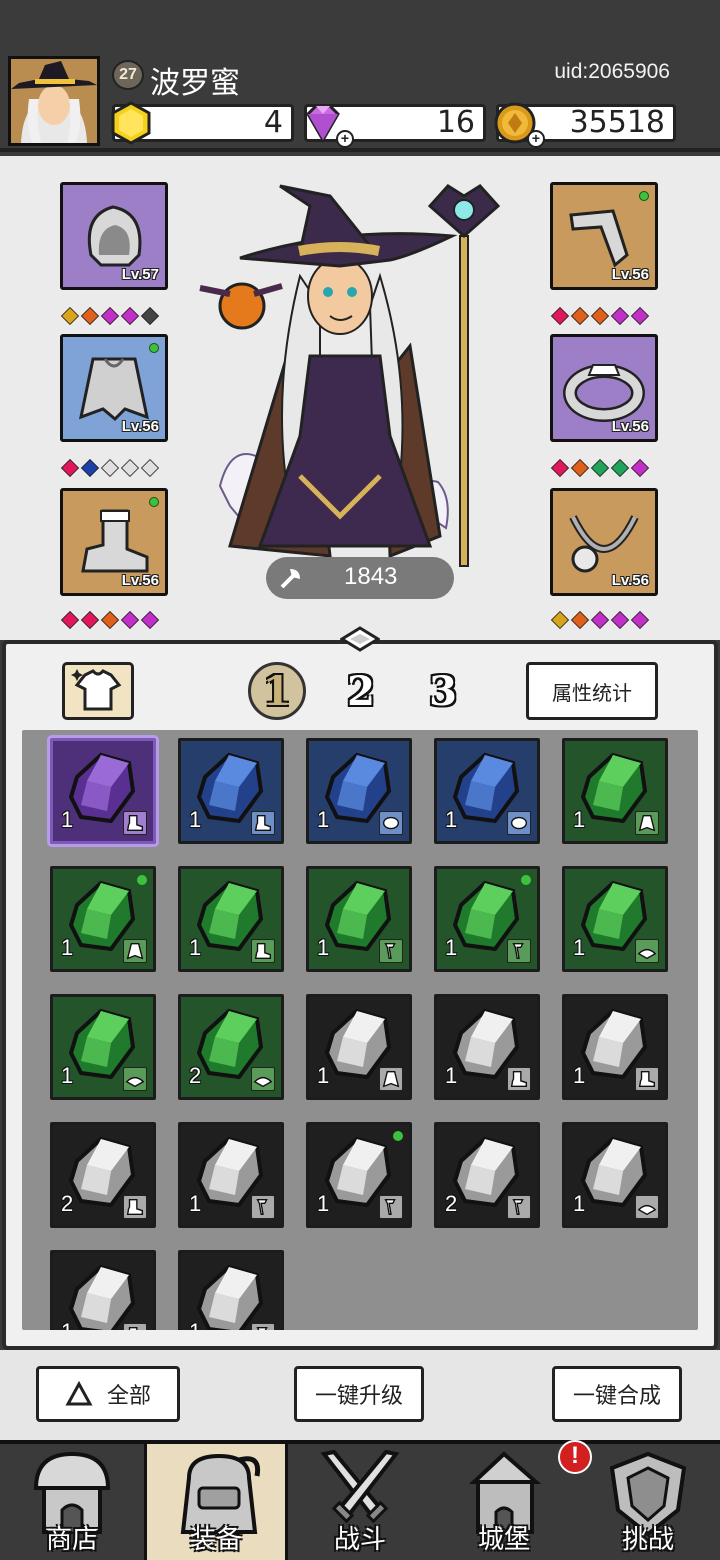 Image resolution: width=720 pixels, height=1560 pixels. I want to click on attribute-stats-button: 属性统计, so click(592, 691).